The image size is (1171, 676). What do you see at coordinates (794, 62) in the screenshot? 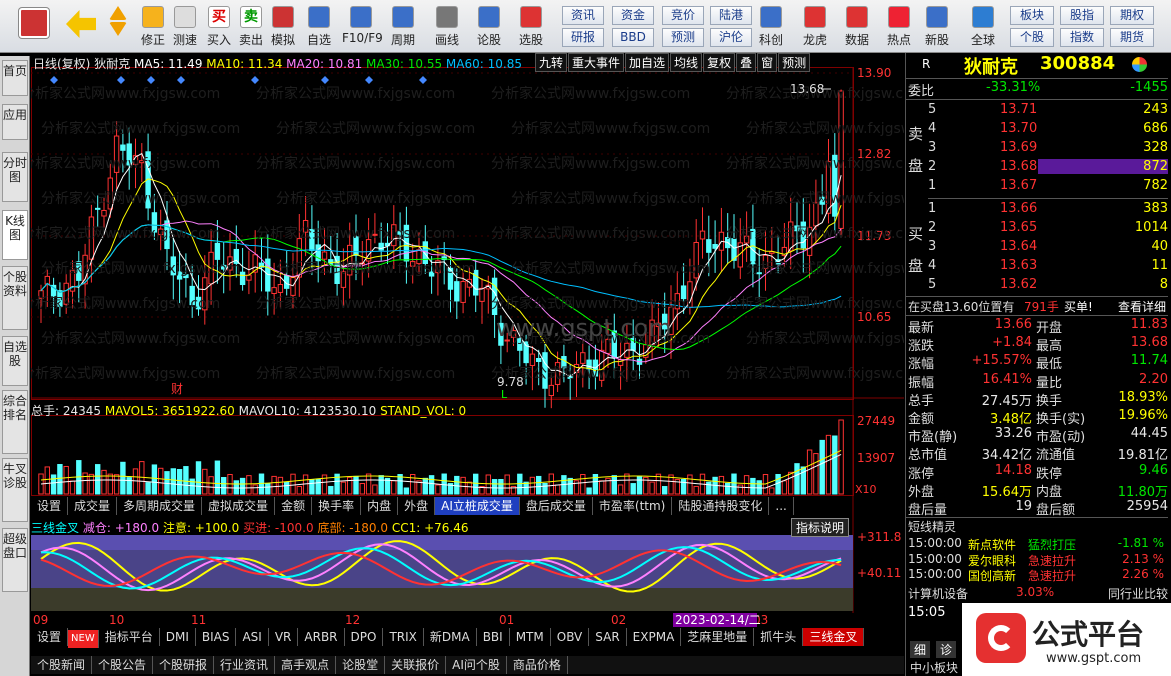
I see `chart-tool-button: 预测` at bounding box center [794, 62].